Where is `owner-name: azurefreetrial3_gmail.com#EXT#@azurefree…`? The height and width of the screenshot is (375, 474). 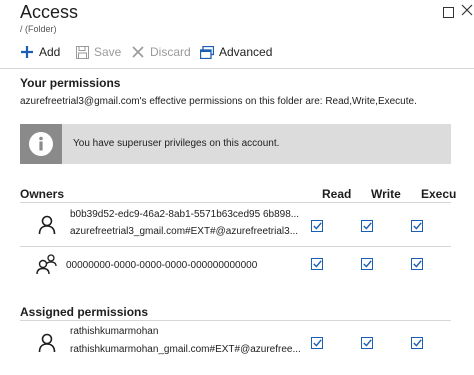
owner-name: azurefreetrial3_gmail.com#EXT#@azurefree… is located at coordinates (184, 231).